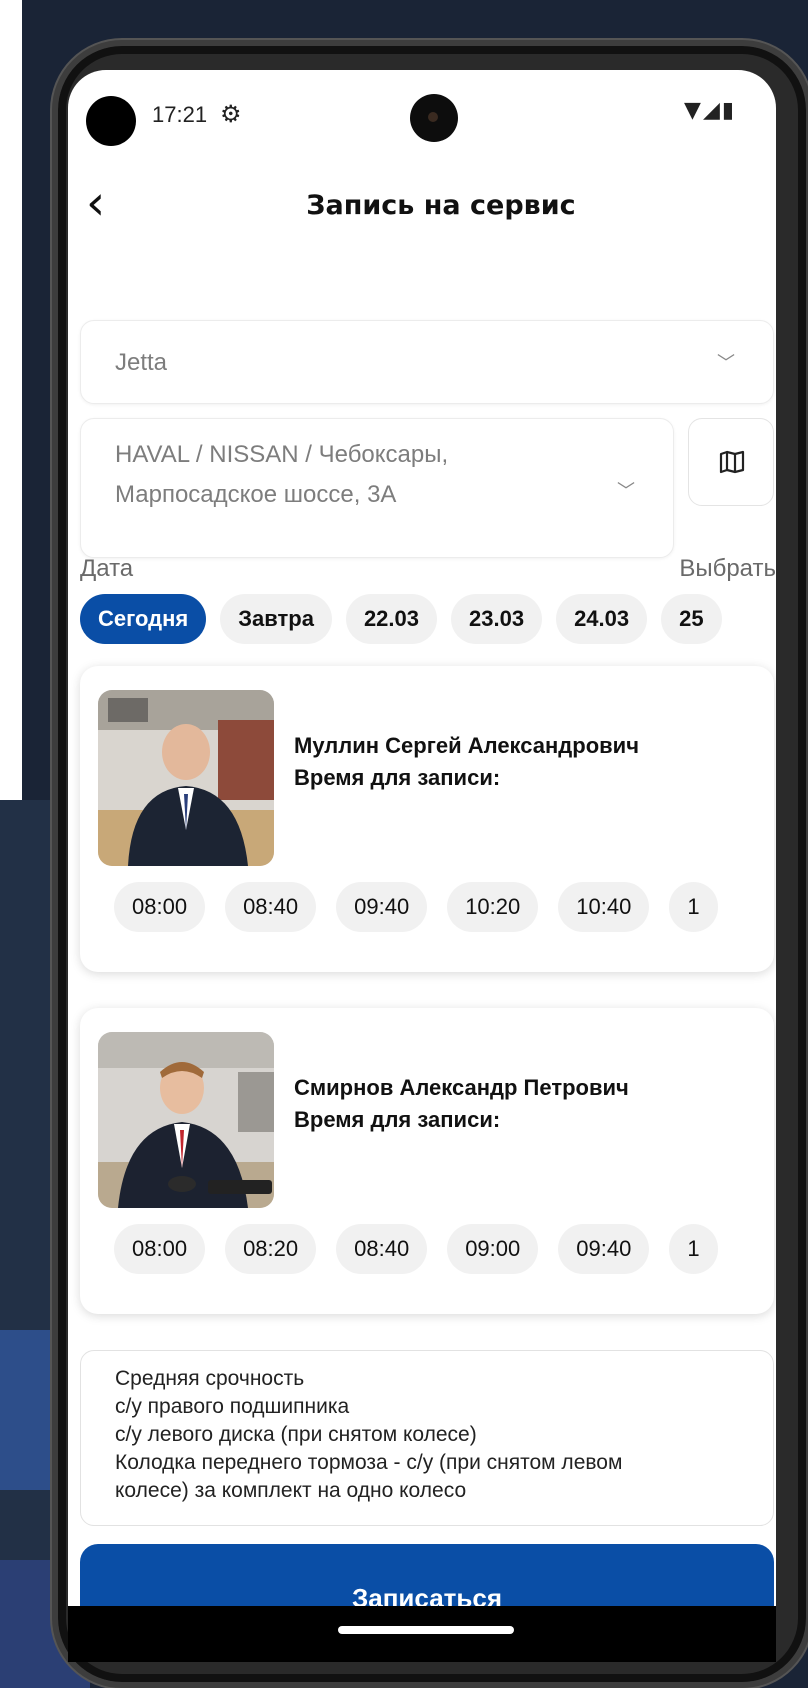 Image resolution: width=808 pixels, height=1688 pixels. What do you see at coordinates (231, 114) in the screenshot?
I see `gear-icon: ⚙` at bounding box center [231, 114].